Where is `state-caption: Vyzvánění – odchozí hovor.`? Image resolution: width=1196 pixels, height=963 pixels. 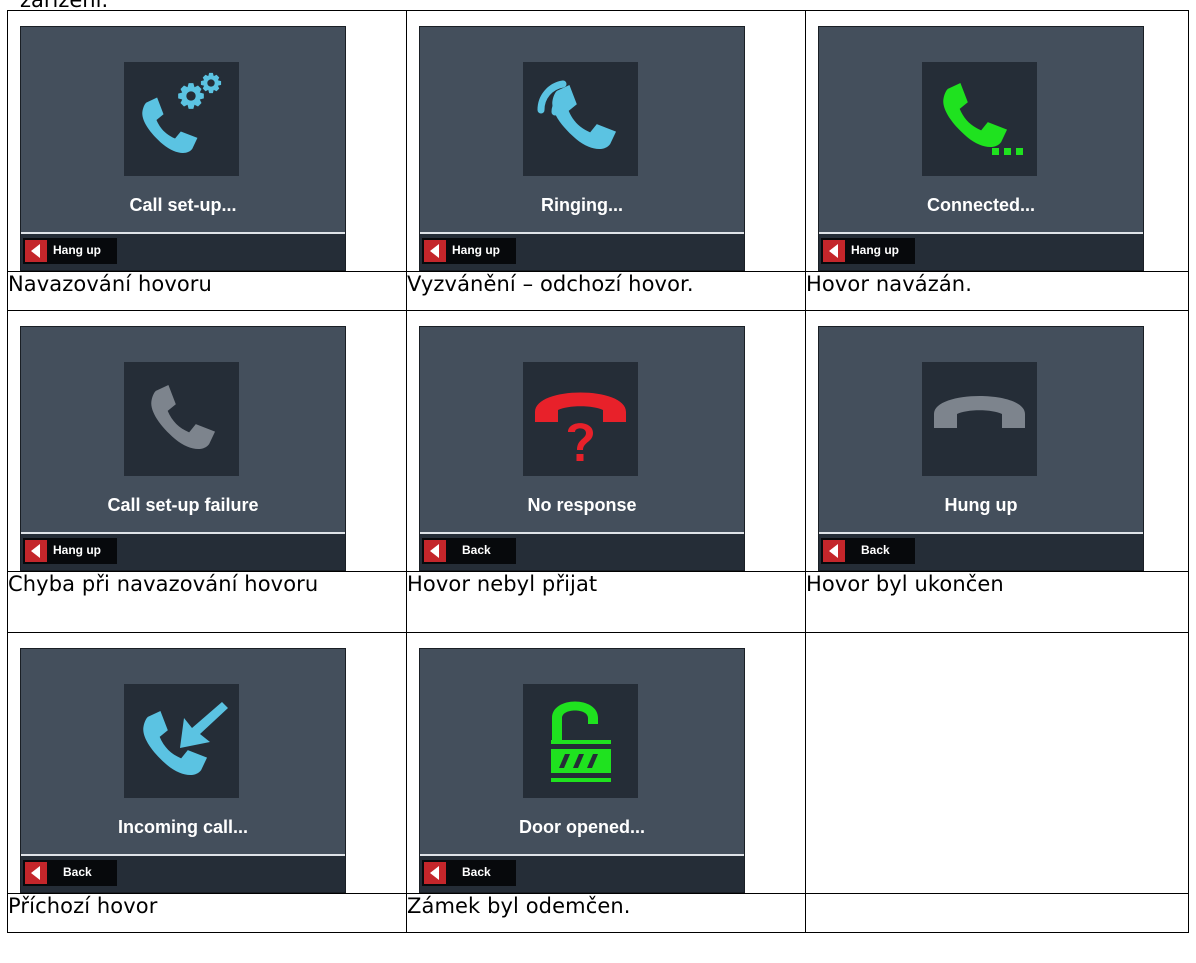 state-caption: Vyzvánění – odchozí hovor. is located at coordinates (606, 291).